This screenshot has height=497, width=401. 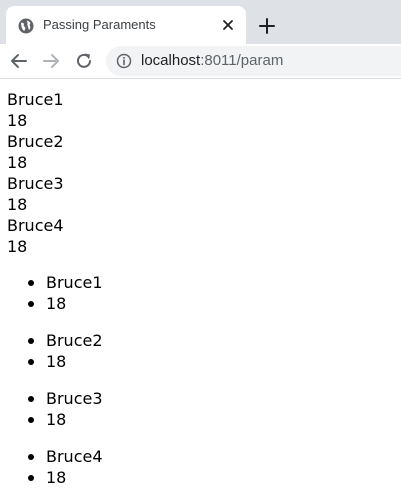 What do you see at coordinates (84, 61) in the screenshot?
I see `reload-icon` at bounding box center [84, 61].